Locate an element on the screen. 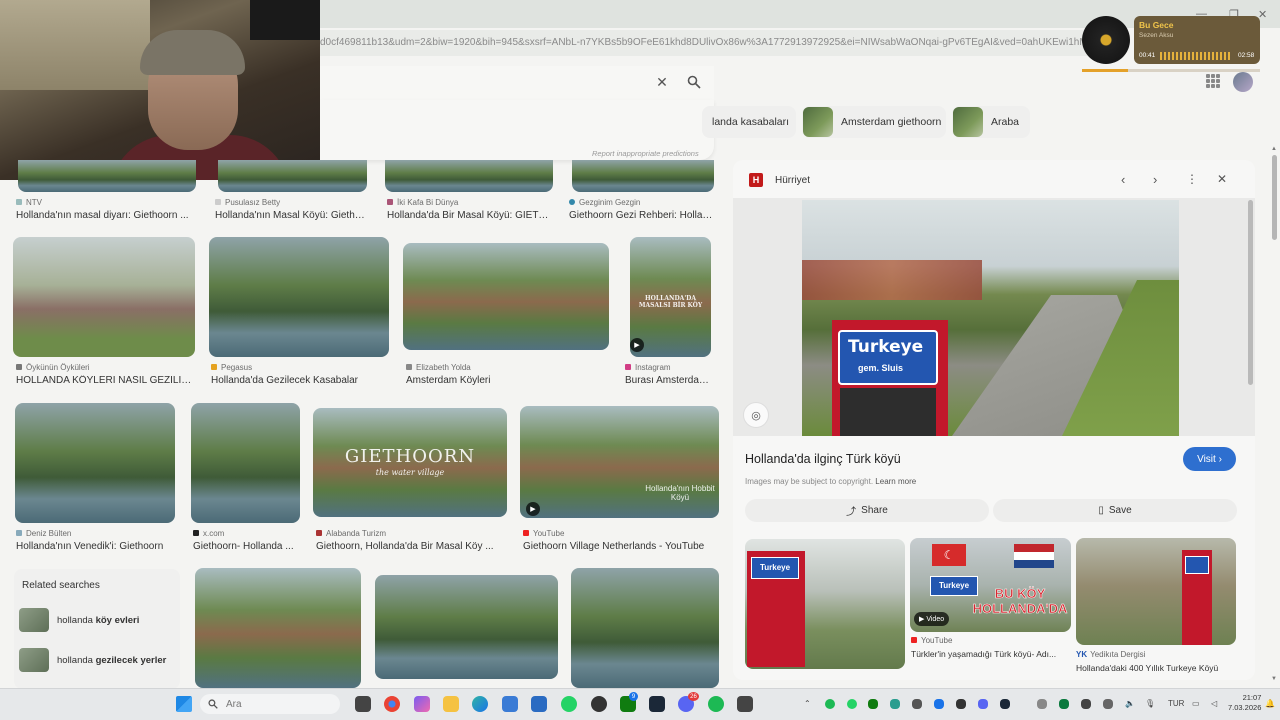 Image resolution: width=1280 pixels, height=720 pixels. related-image: ☾ Turkeye BU KÖY HOLLANDA'DA ▶ Video is located at coordinates (990, 585).